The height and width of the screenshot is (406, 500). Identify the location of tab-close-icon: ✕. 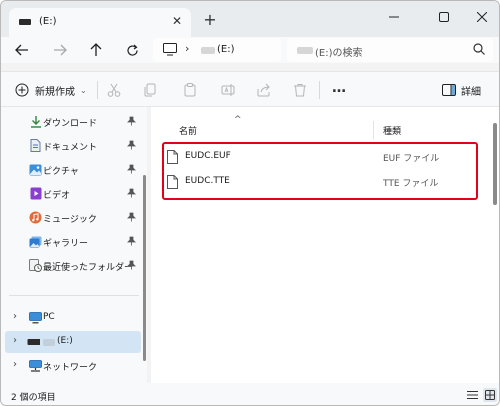
(177, 21).